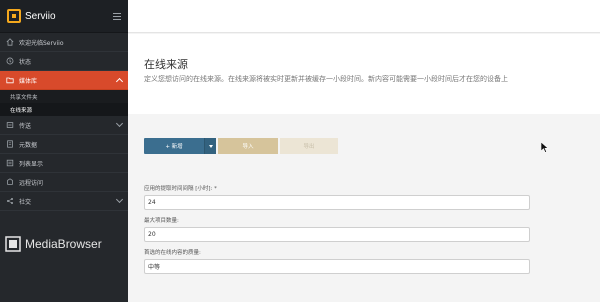 The image size is (600, 302). What do you see at coordinates (10, 80) in the screenshot?
I see `folder-icon` at bounding box center [10, 80].